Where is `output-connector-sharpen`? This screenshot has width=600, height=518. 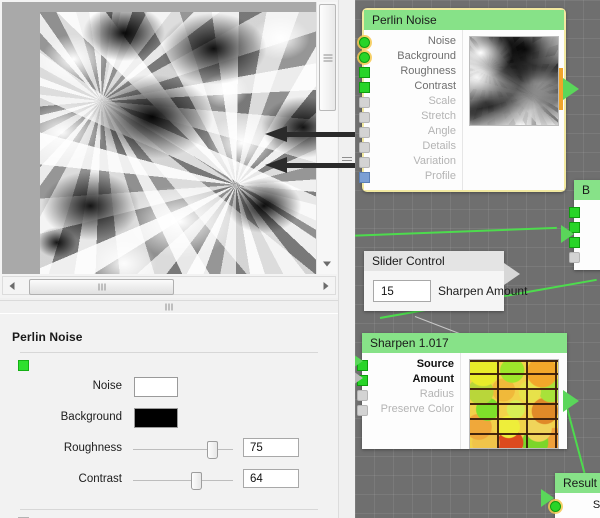
output-connector-sharpen is located at coordinates (571, 401).